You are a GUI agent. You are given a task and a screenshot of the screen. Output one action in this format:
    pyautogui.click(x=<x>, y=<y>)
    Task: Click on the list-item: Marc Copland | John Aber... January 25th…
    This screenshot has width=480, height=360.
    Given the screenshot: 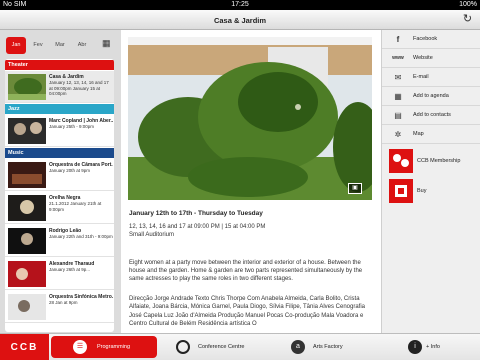 What is the action you would take?
    pyautogui.click(x=59, y=131)
    